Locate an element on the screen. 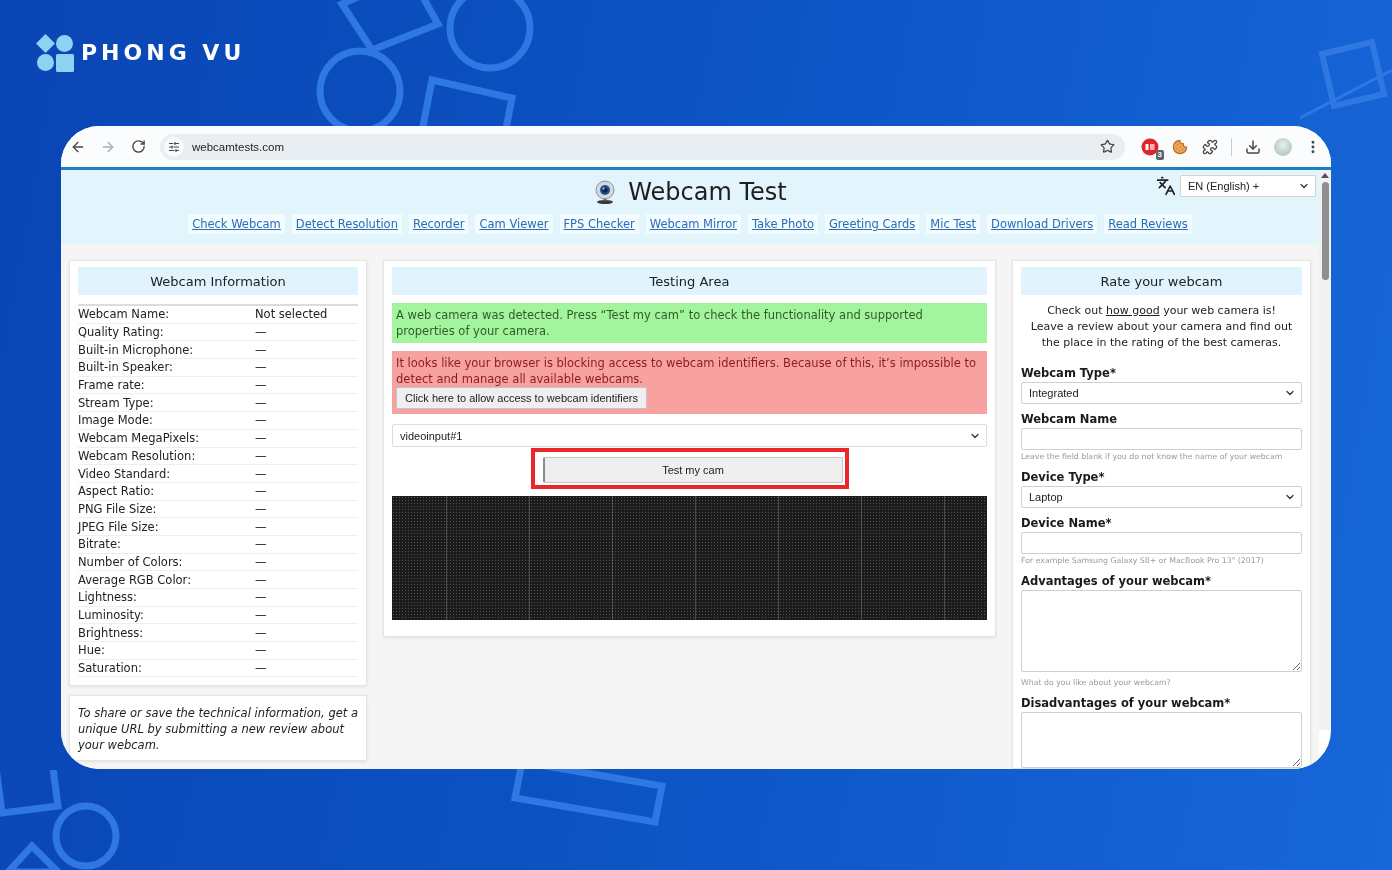 Image resolution: width=1392 pixels, height=870 pixels. panel-title: Rate your webcam is located at coordinates (1161, 281).